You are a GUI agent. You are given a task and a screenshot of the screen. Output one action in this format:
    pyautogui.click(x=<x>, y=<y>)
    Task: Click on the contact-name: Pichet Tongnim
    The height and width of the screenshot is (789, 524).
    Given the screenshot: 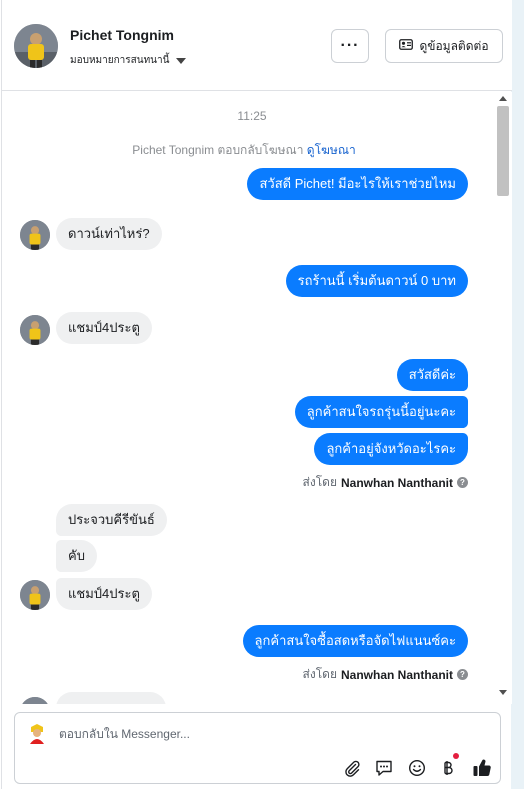 What is the action you would take?
    pyautogui.click(x=122, y=35)
    